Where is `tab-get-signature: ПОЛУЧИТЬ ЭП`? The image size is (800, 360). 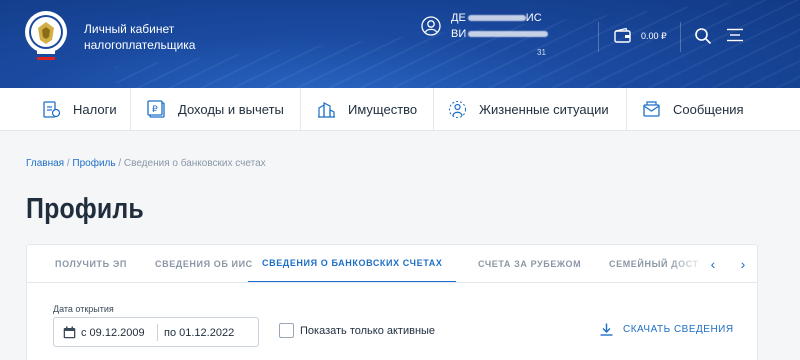 tab-get-signature: ПОЛУЧИТЬ ЭП is located at coordinates (91, 263).